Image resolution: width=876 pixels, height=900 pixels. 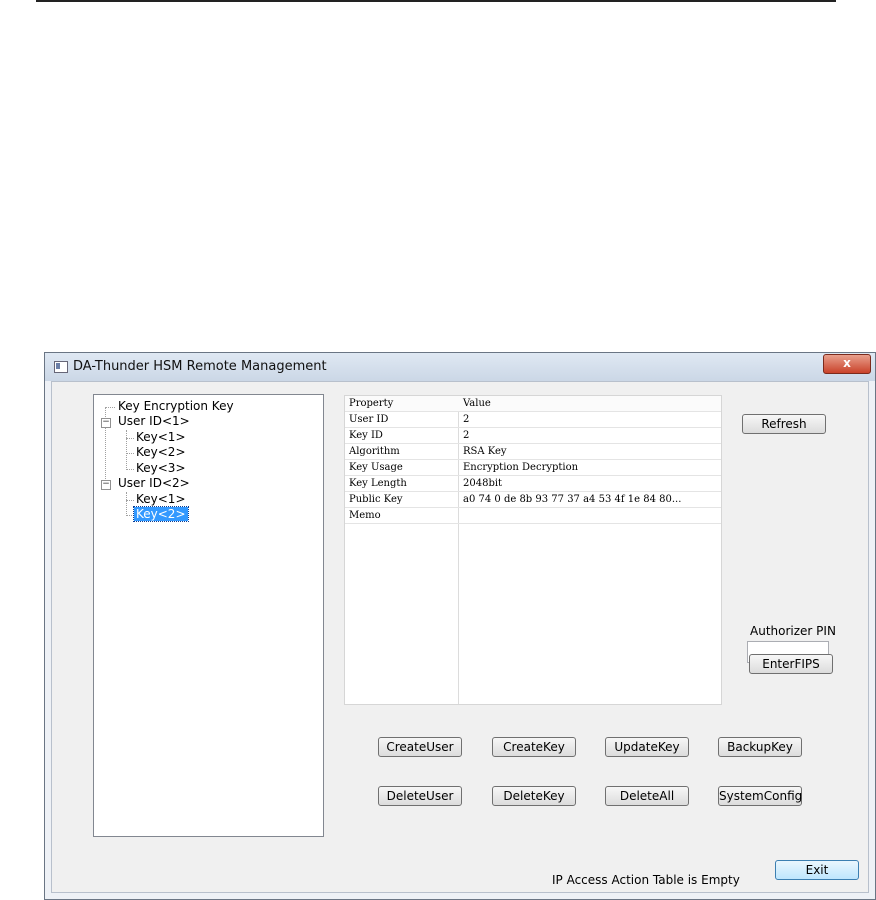 I want to click on tree-item-user-1-key-2: Key<2>, so click(x=161, y=452).